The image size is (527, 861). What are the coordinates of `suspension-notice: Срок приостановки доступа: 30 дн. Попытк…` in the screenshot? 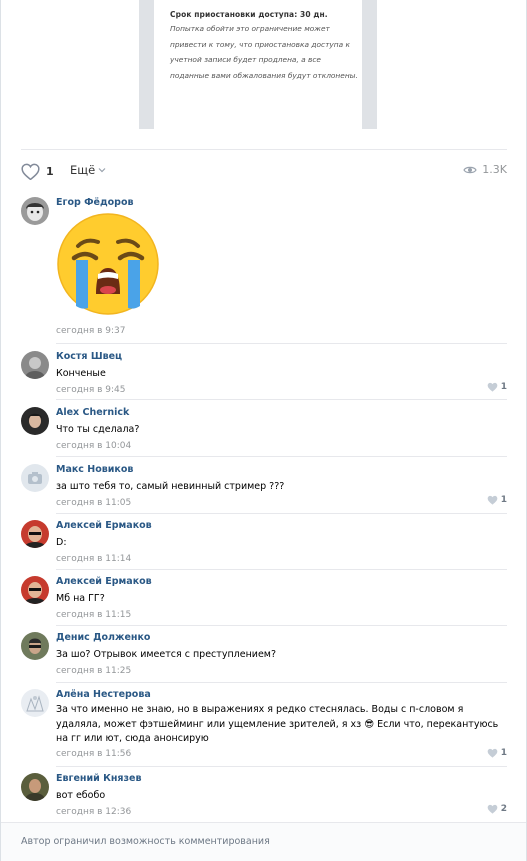 It's located at (258, 64).